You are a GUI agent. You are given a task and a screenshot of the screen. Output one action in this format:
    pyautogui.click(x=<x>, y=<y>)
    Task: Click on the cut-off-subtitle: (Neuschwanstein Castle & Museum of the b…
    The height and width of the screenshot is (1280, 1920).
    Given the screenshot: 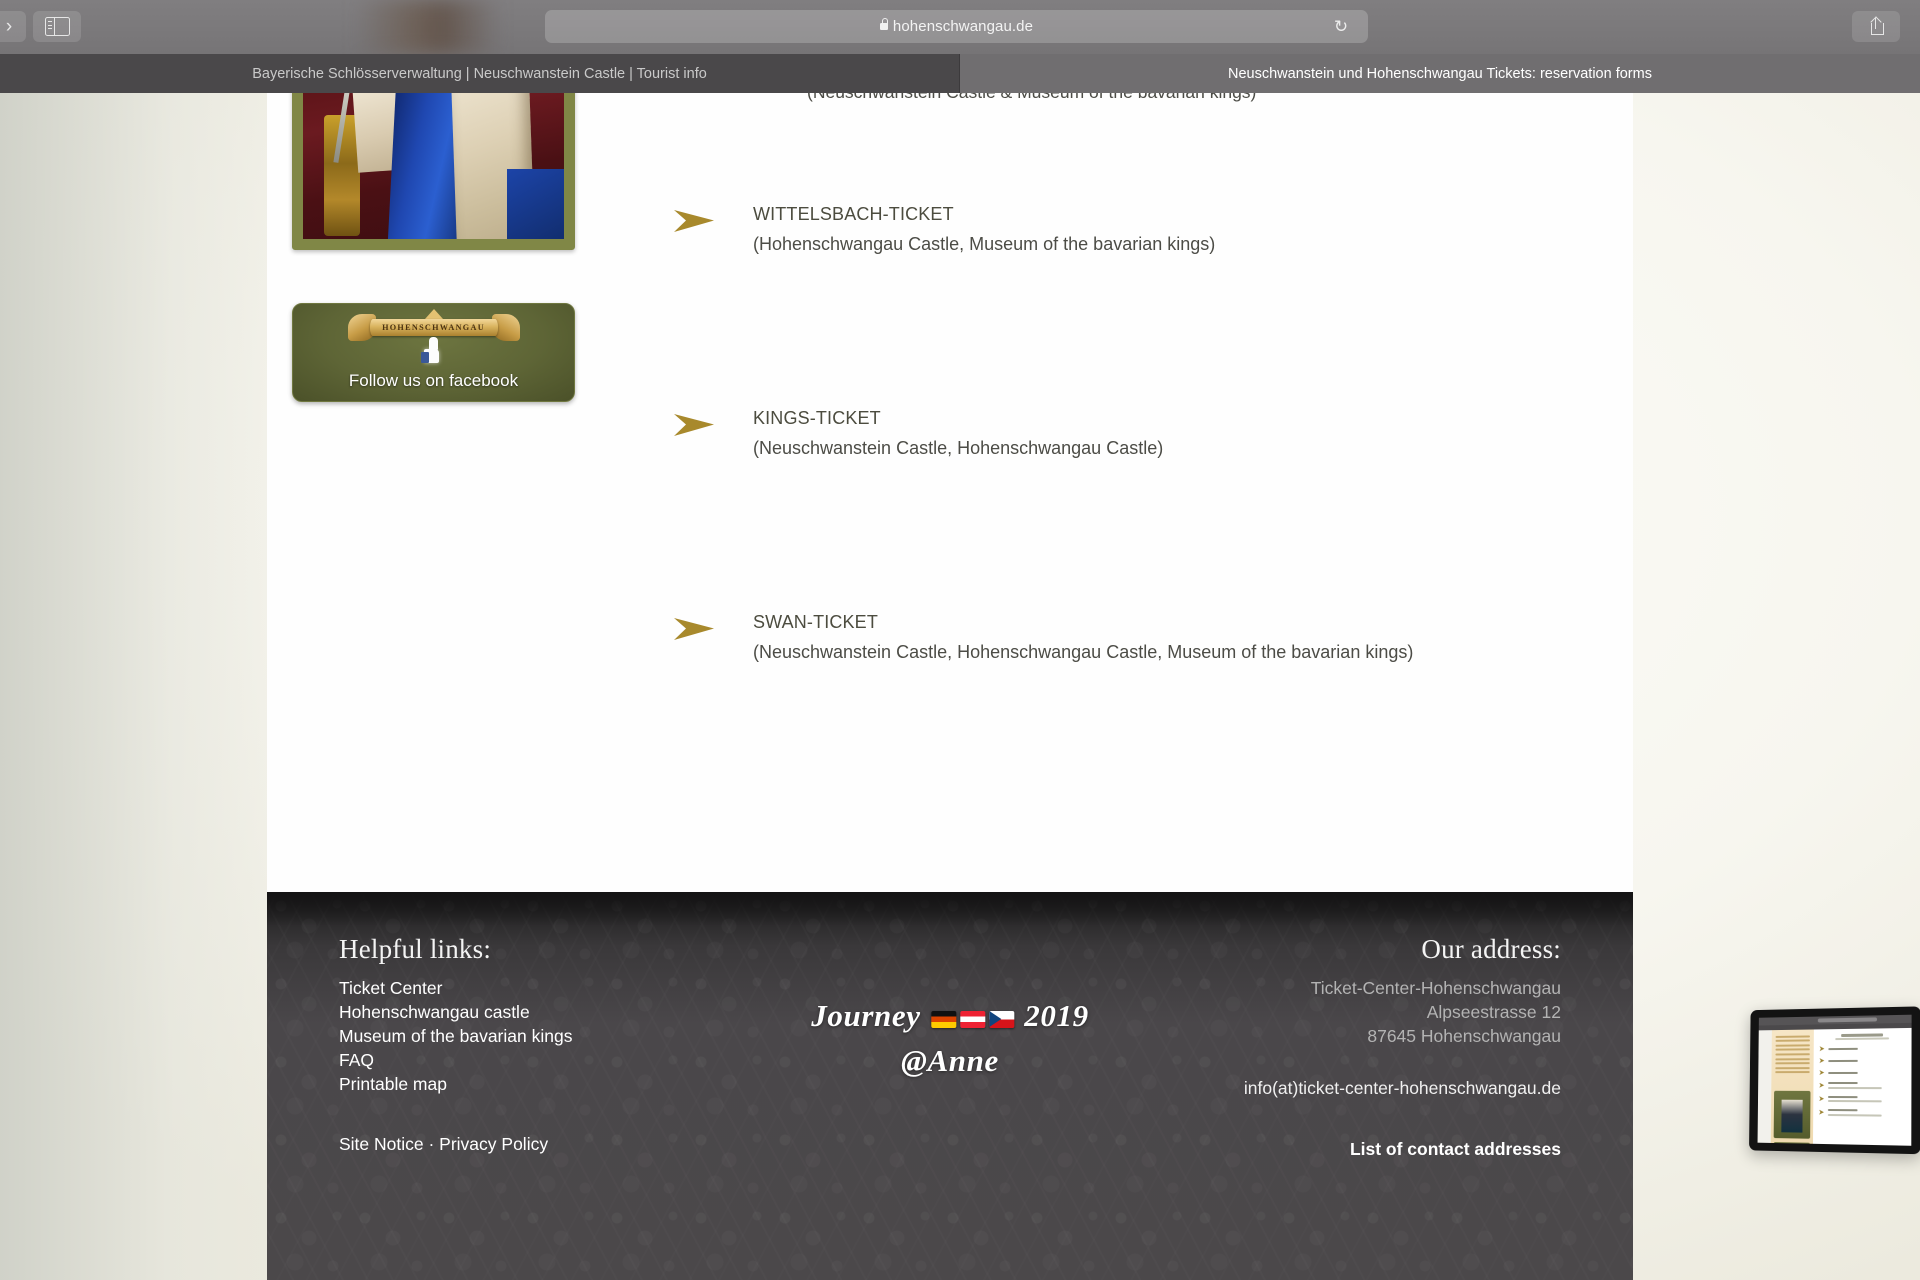 What is the action you would take?
    pyautogui.click(x=1031, y=98)
    